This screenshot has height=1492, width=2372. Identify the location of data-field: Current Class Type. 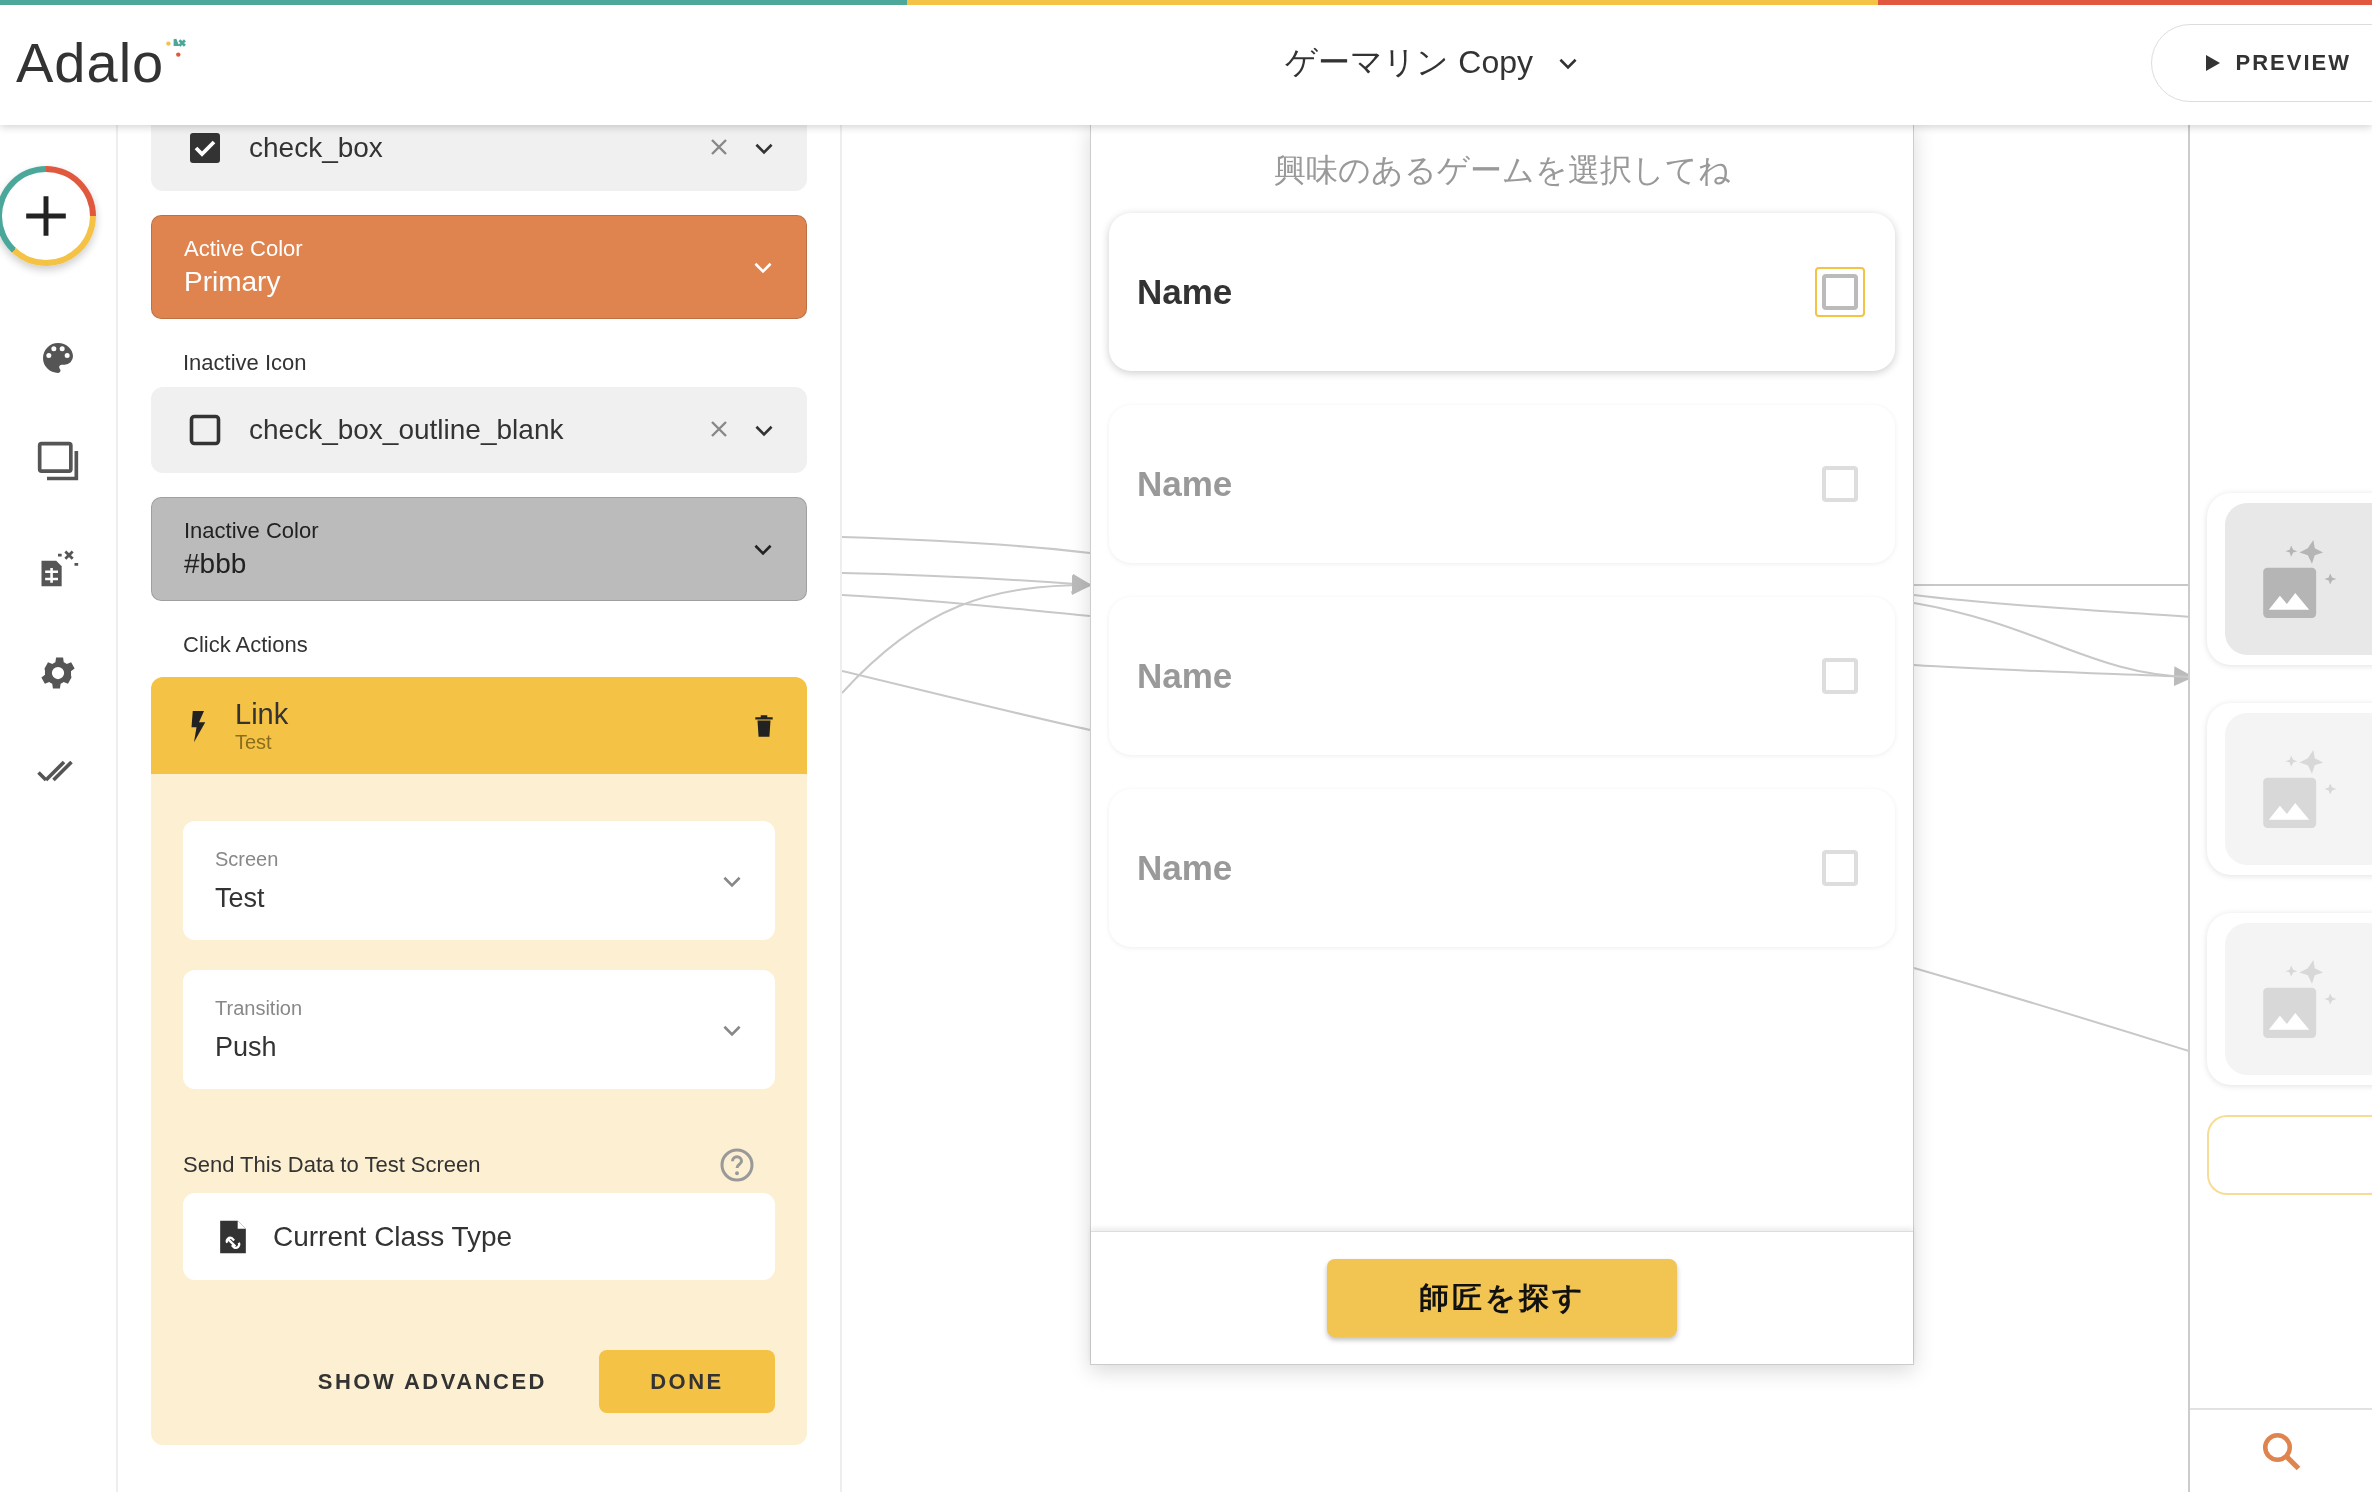
(479, 1236).